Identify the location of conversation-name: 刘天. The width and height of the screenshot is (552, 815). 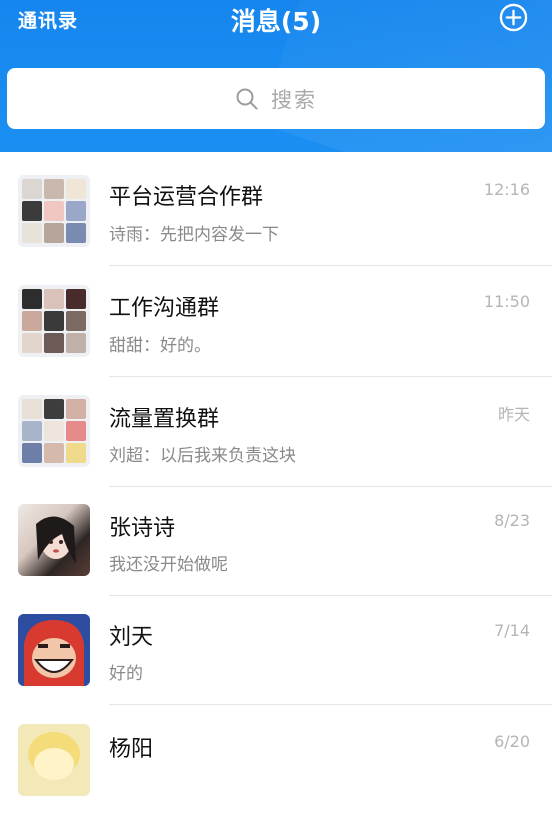
(131, 637).